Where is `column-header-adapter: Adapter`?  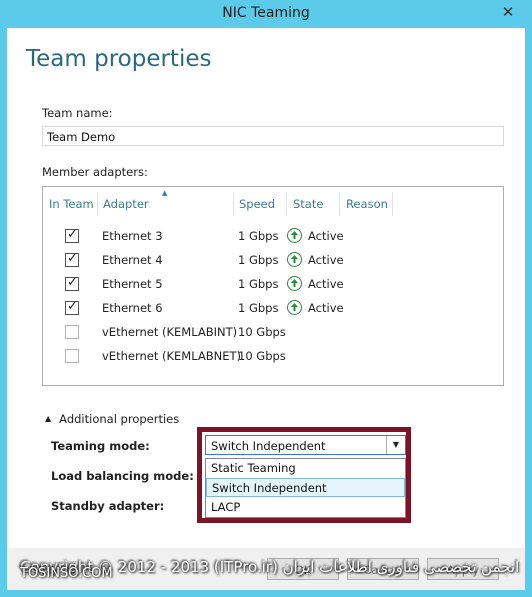
column-header-adapter: Adapter is located at coordinates (126, 204).